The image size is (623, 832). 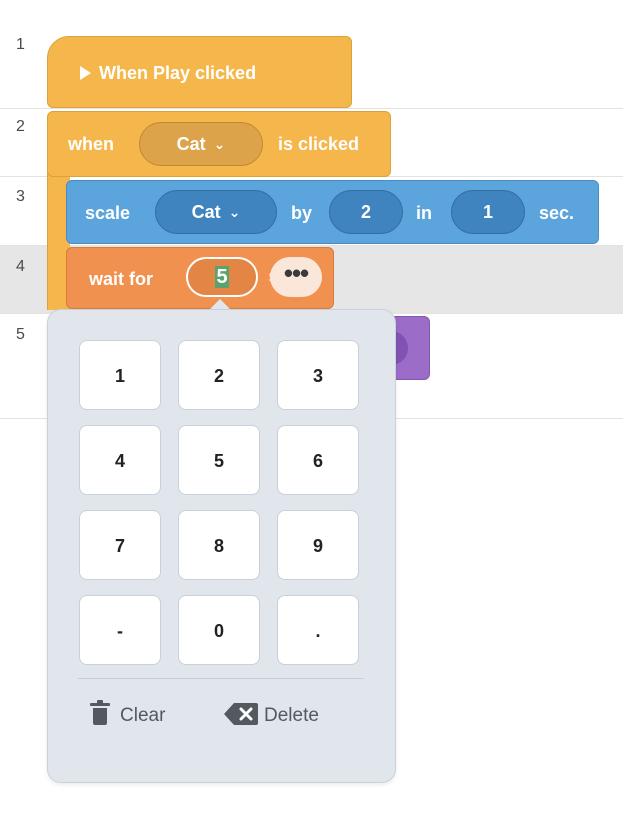 I want to click on target-dropdown-value: Cat, so click(x=191, y=144).